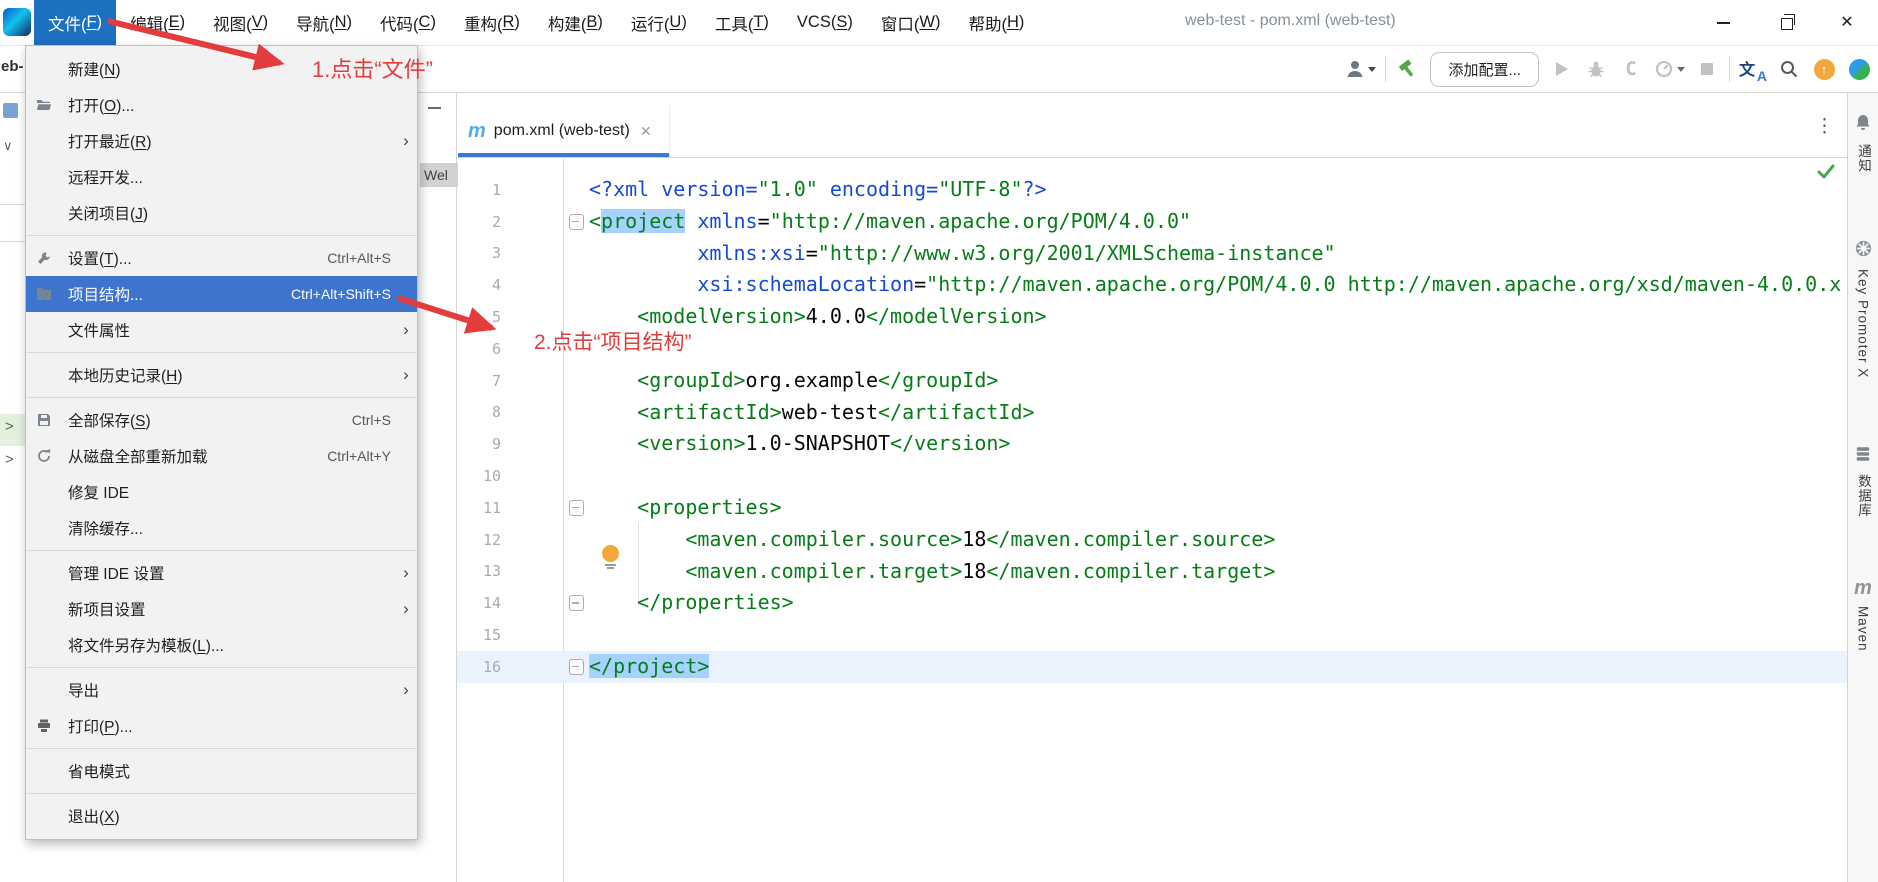 The height and width of the screenshot is (882, 1878). Describe the element at coordinates (108, 214) in the screenshot. I see `menu-item-label: 关闭项目(J)` at that location.